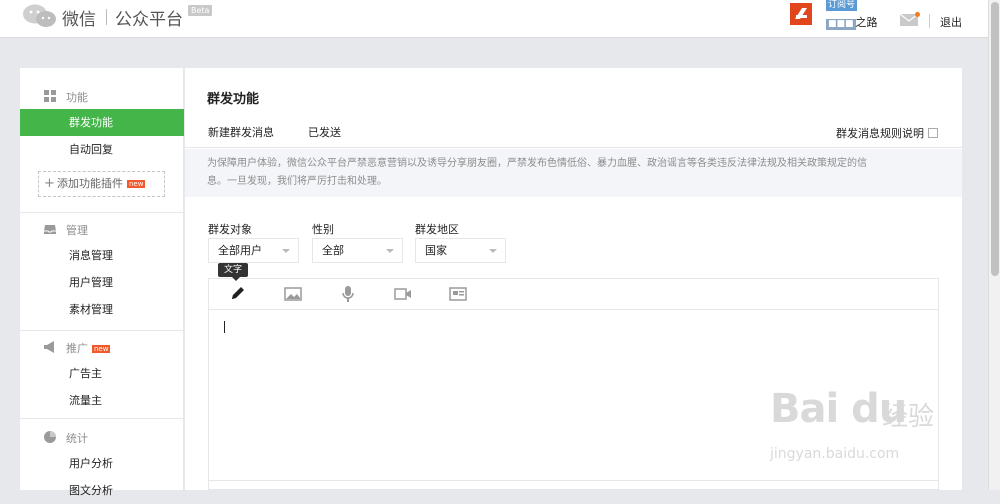  I want to click on sidebar-section-promotion: 推广 new, so click(102, 347).